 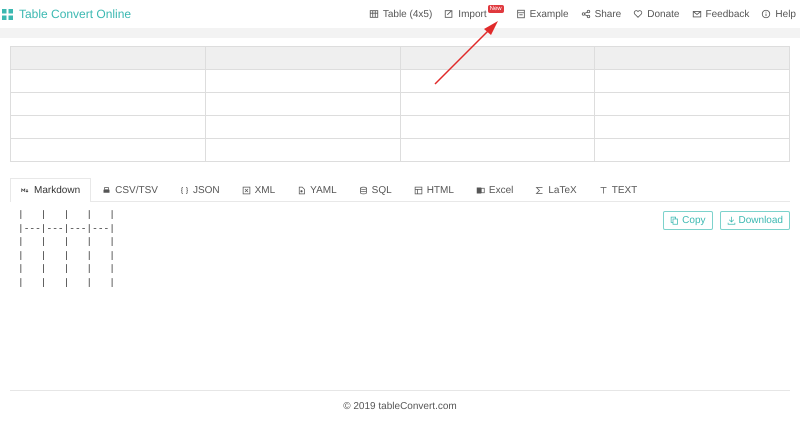 I want to click on format-tab: CSV/TSV, so click(x=130, y=190).